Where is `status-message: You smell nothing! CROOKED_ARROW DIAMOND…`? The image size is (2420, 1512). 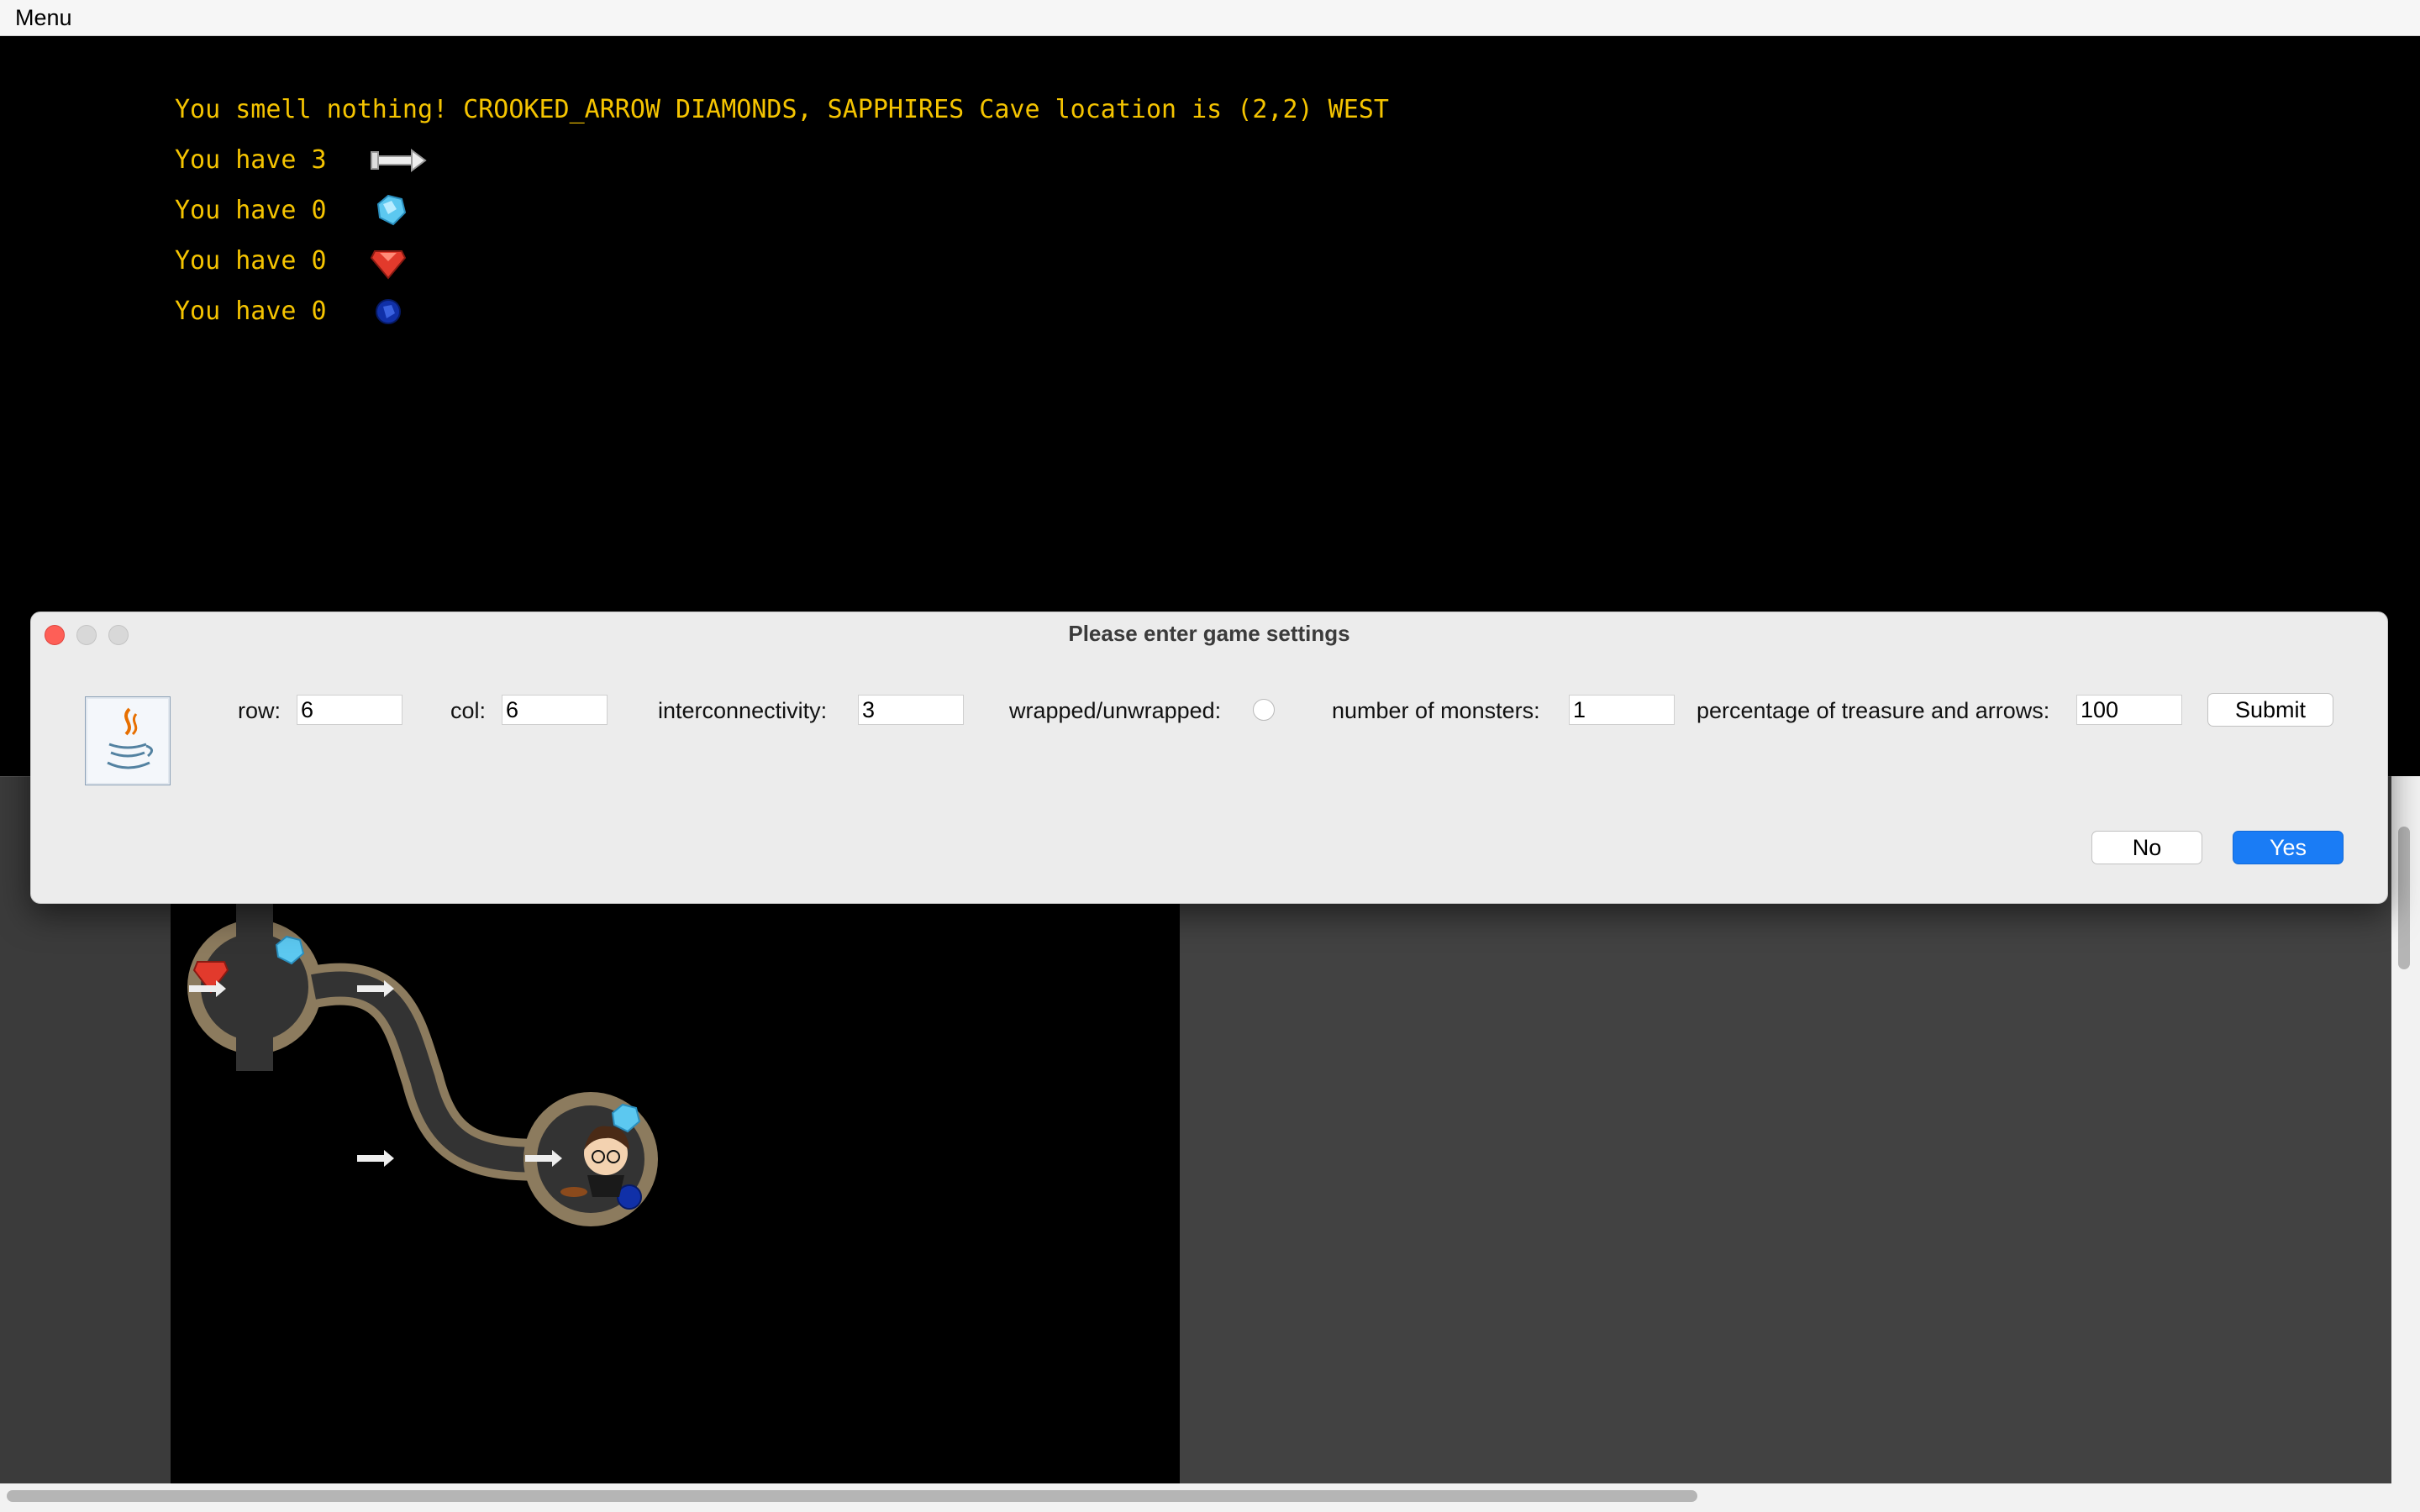
status-message: You smell nothing! CROOKED_ARROW DIAMOND… is located at coordinates (782, 109).